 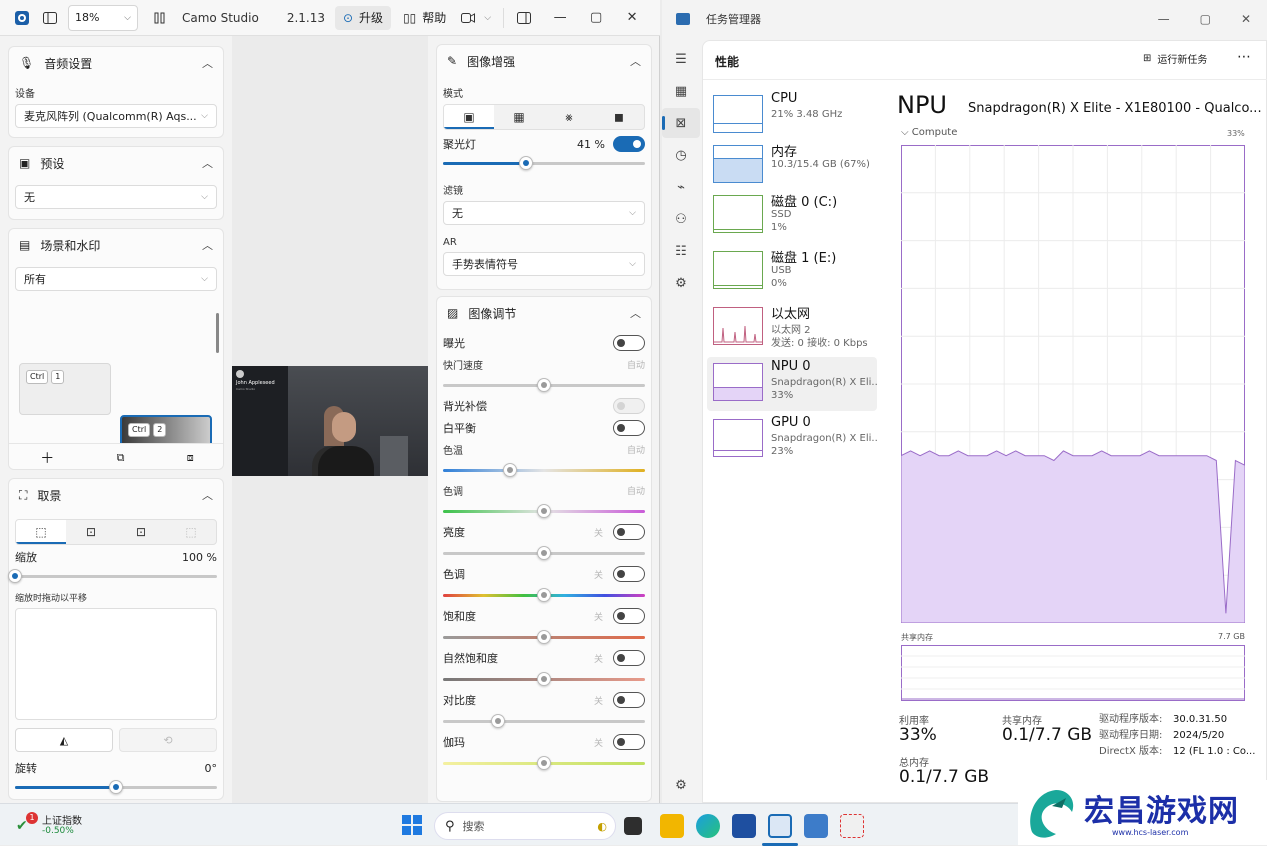 What do you see at coordinates (1175, 58) in the screenshot?
I see `run-new-task-button: ⊞ 运行新任务` at bounding box center [1175, 58].